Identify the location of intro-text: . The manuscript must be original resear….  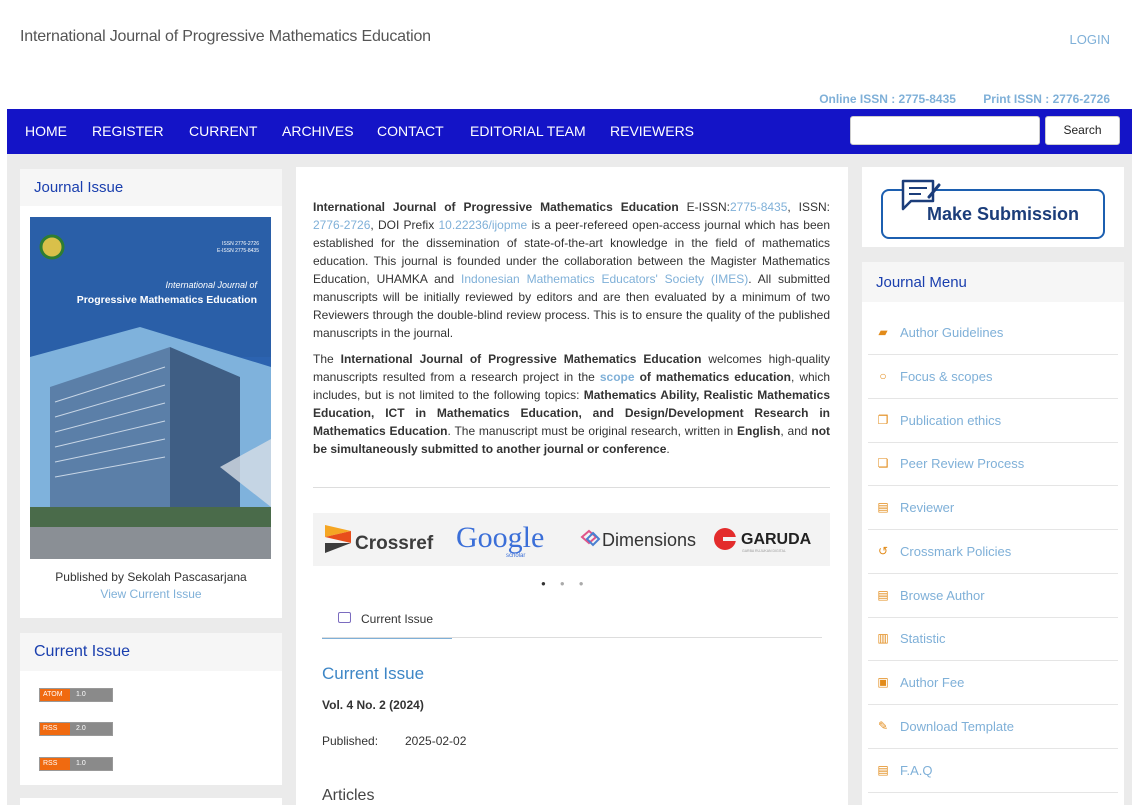
(592, 431).